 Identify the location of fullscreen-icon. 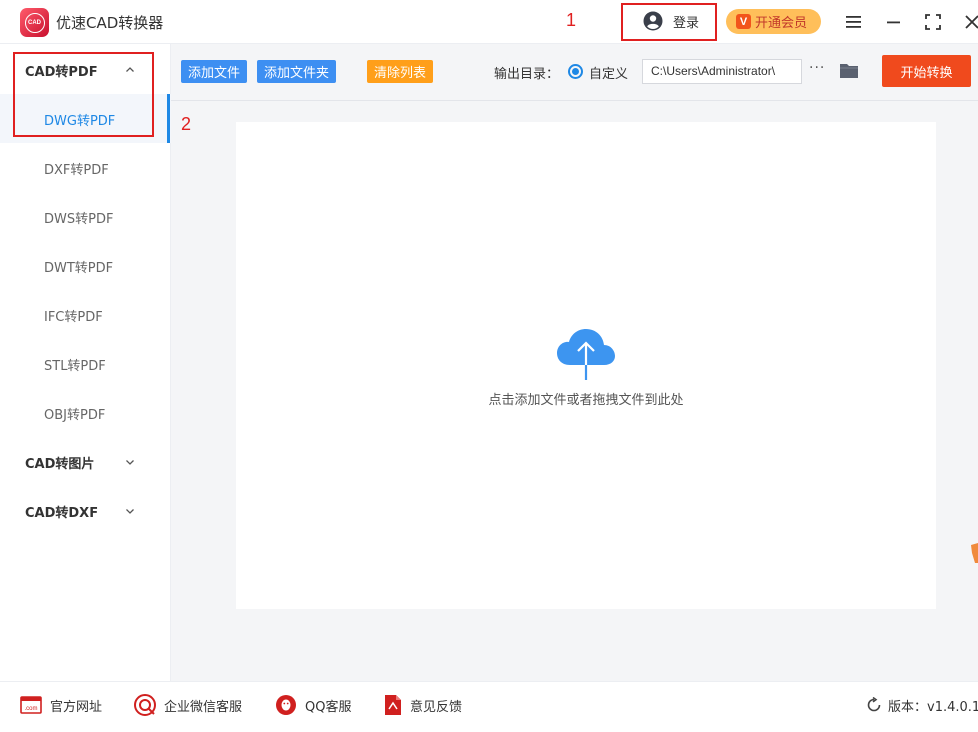
(933, 22).